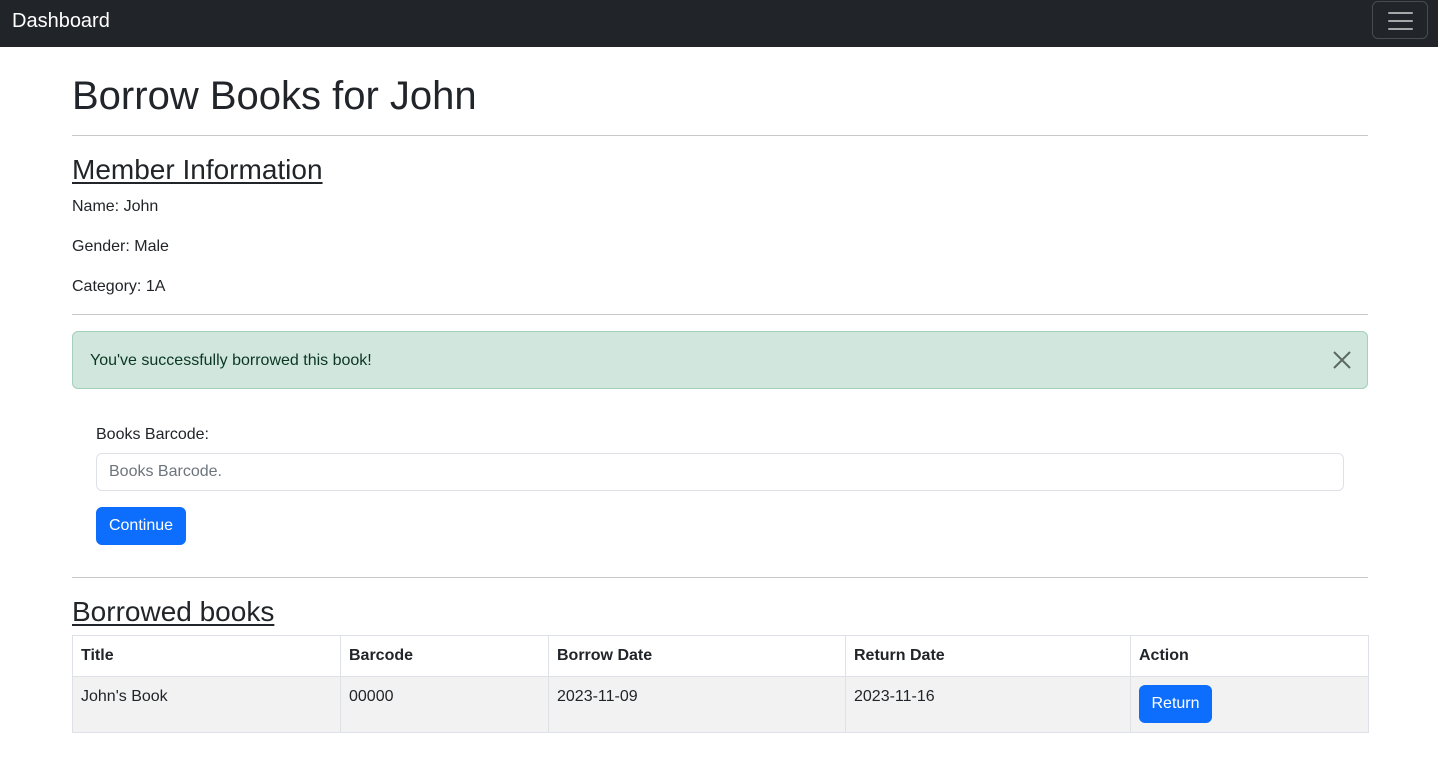 Image resolution: width=1438 pixels, height=764 pixels. Describe the element at coordinates (719, 23) in the screenshot. I see `top-navbar: Dashboard` at that location.